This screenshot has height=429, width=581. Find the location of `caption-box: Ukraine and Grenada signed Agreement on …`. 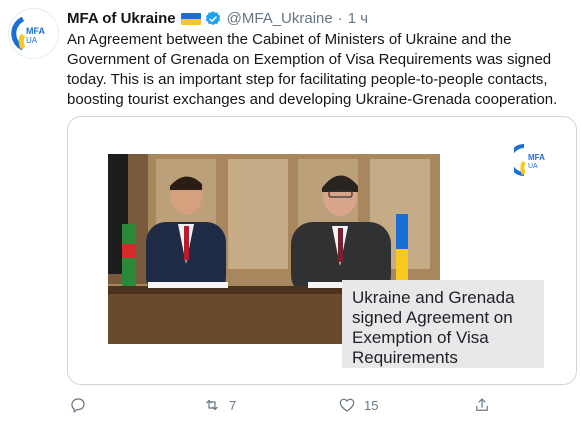

caption-box: Ukraine and Grenada signed Agreement on … is located at coordinates (443, 324).